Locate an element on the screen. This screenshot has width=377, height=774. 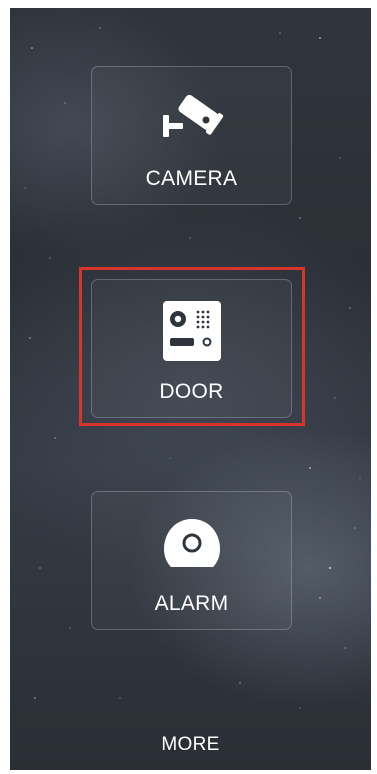
alarm-sensor-icon is located at coordinates (191, 543).